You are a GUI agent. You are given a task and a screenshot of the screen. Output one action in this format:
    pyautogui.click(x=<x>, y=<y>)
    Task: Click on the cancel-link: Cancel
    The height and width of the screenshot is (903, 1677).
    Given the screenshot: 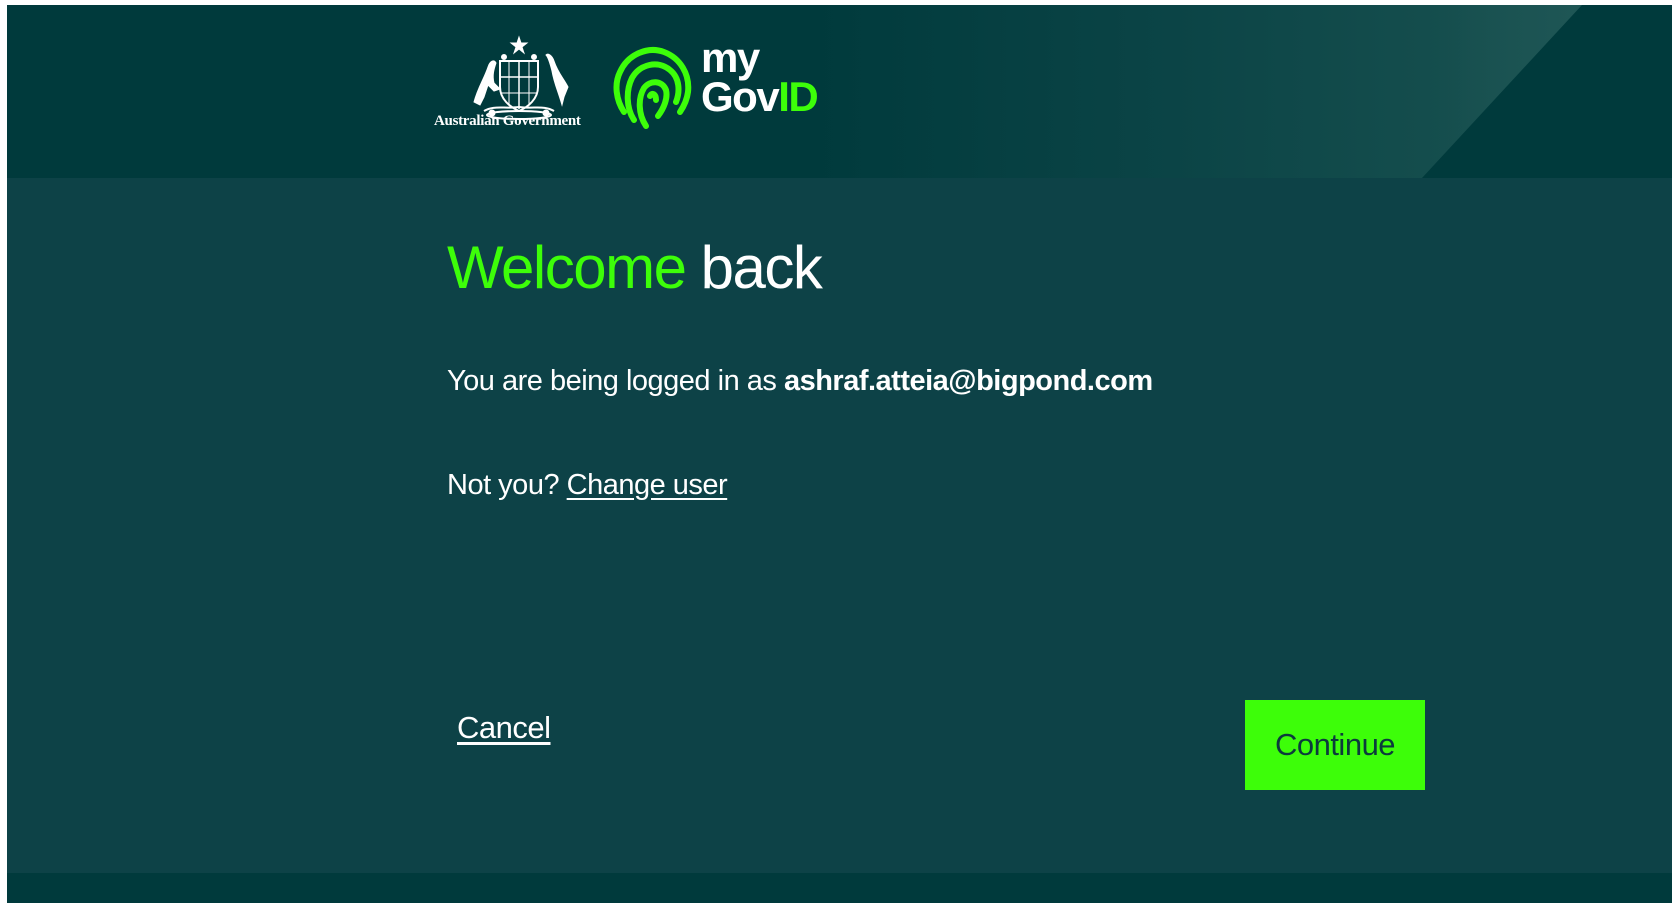 What is the action you would take?
    pyautogui.click(x=504, y=728)
    